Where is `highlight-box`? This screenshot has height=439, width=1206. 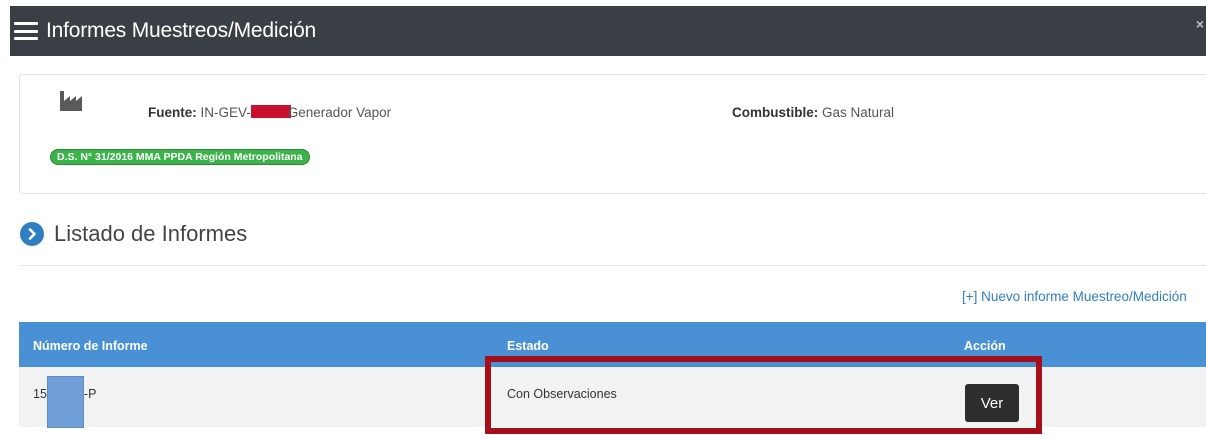 highlight-box is located at coordinates (763, 395).